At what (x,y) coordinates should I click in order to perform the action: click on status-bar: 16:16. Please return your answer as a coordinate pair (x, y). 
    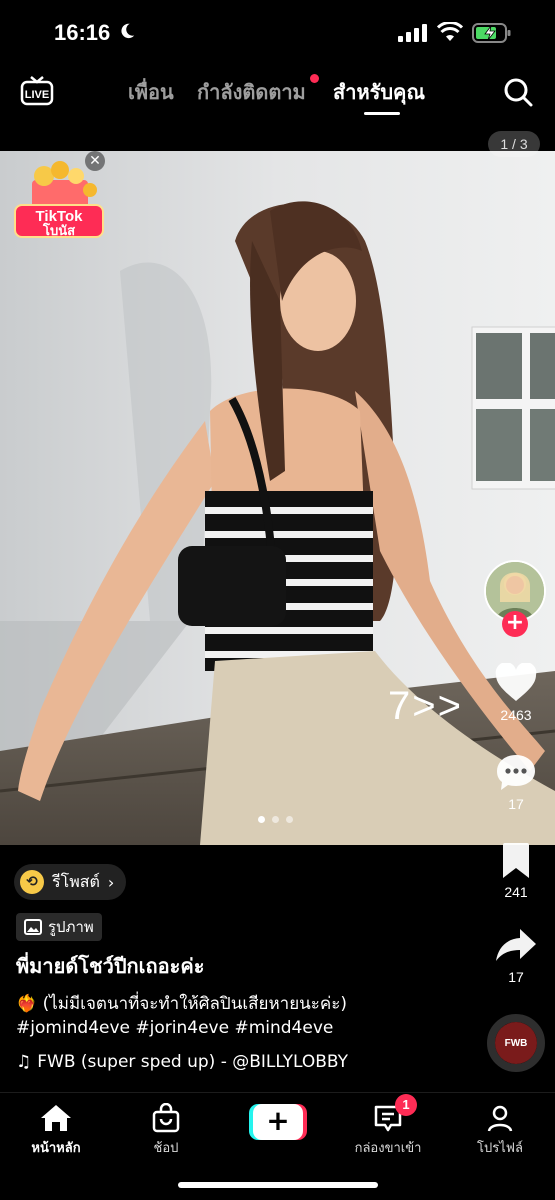
    Looking at the image, I should click on (277, 32).